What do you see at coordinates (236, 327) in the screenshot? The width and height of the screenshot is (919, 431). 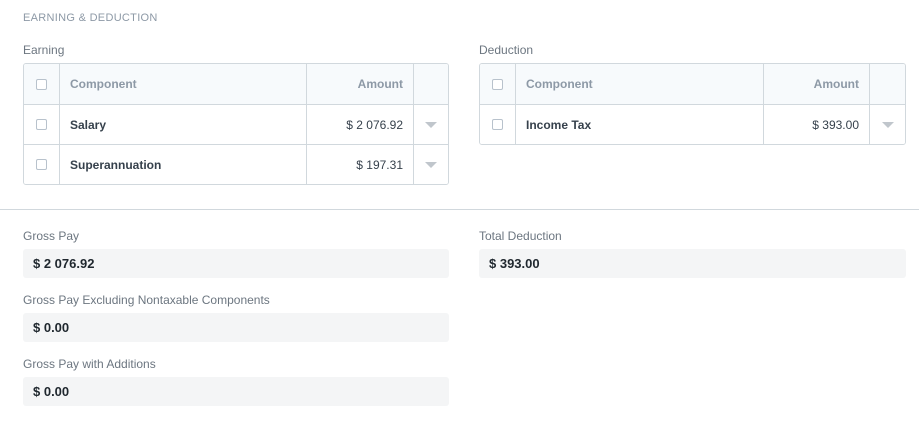 I see `gross-pay-excl-field: $ 0.00` at bounding box center [236, 327].